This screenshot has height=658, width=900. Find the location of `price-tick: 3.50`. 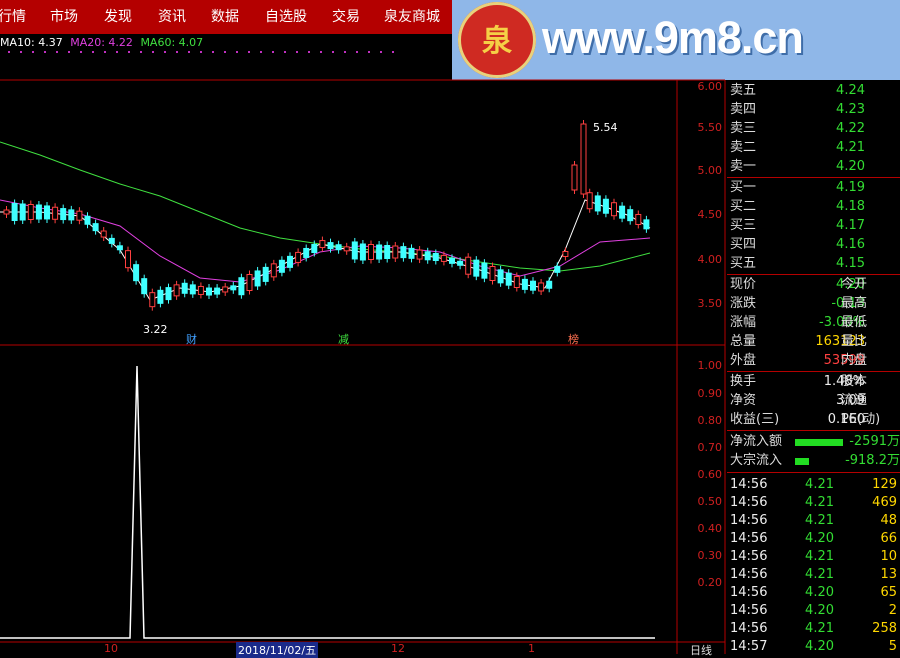

price-tick: 3.50 is located at coordinates (710, 303).